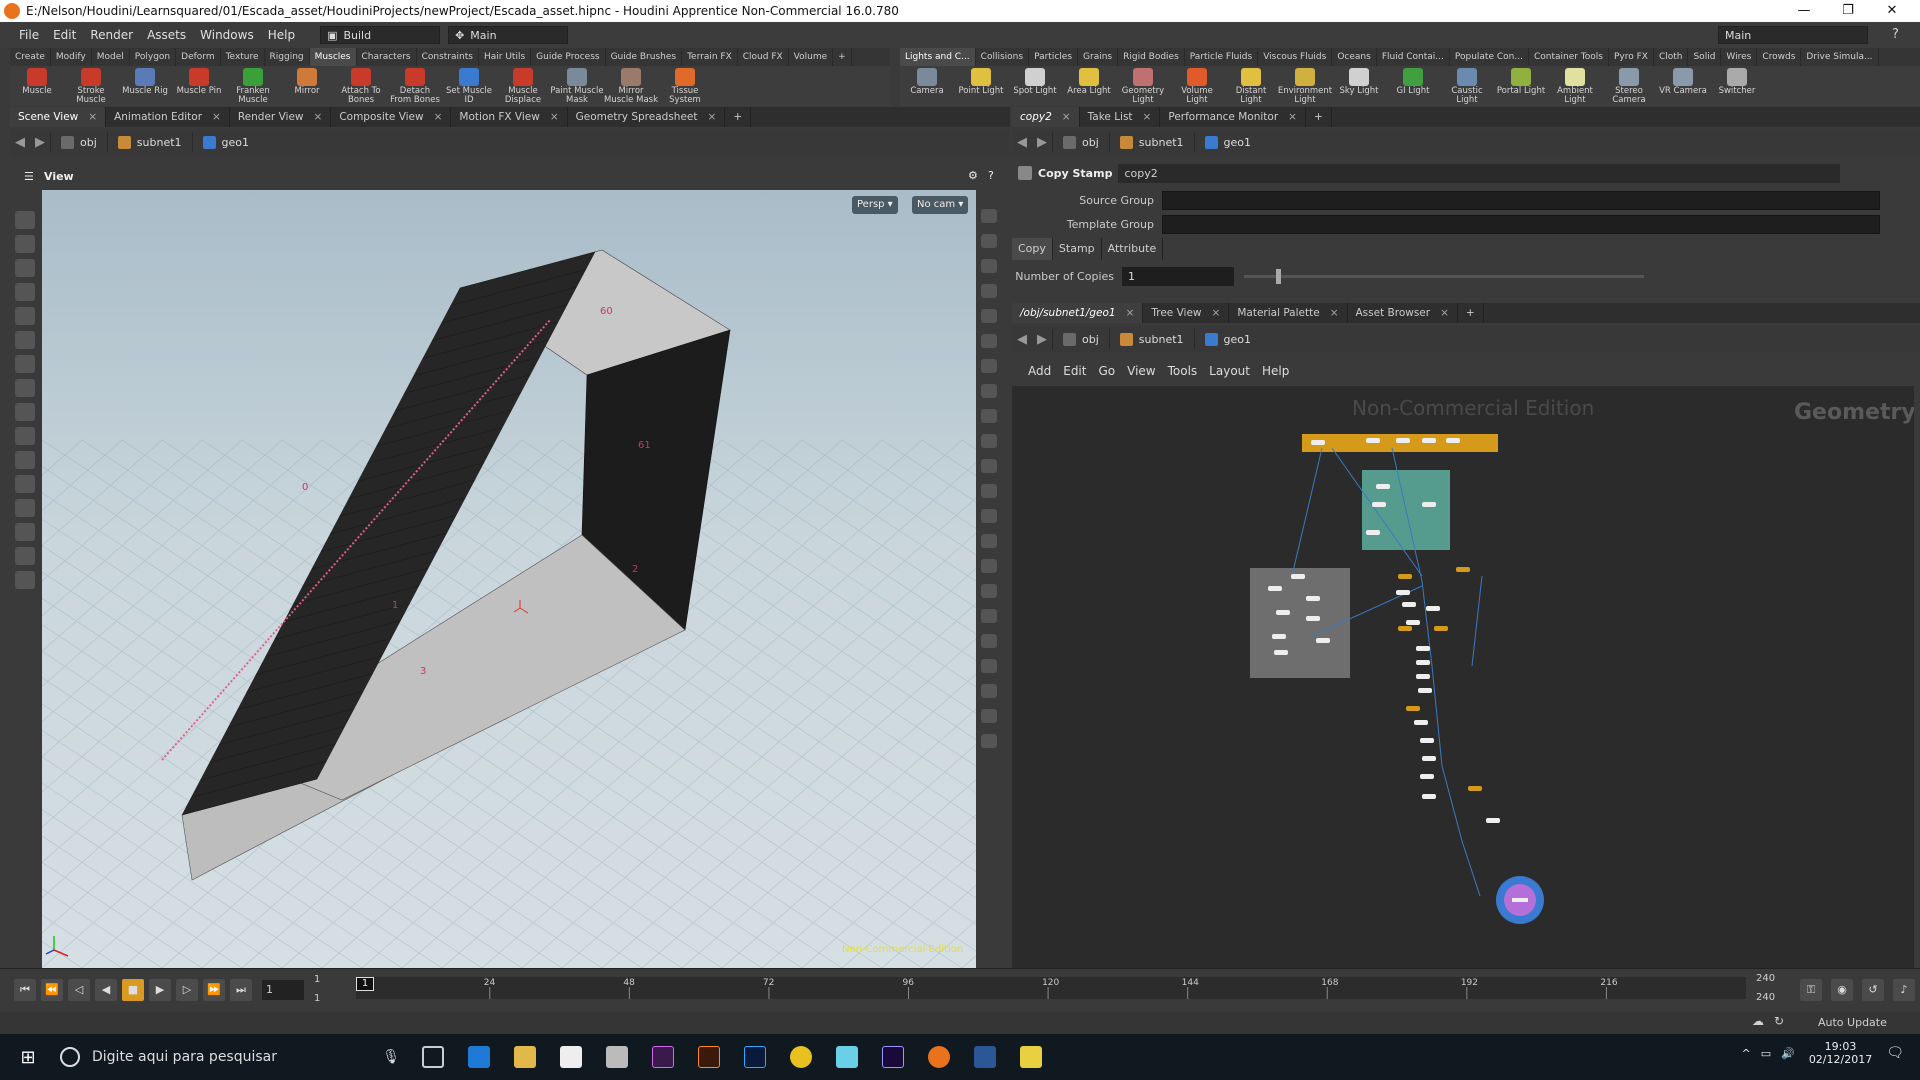  Describe the element at coordinates (644, 57) in the screenshot. I see `shelf-tab-guide-brushes: Guide Brushes` at that location.